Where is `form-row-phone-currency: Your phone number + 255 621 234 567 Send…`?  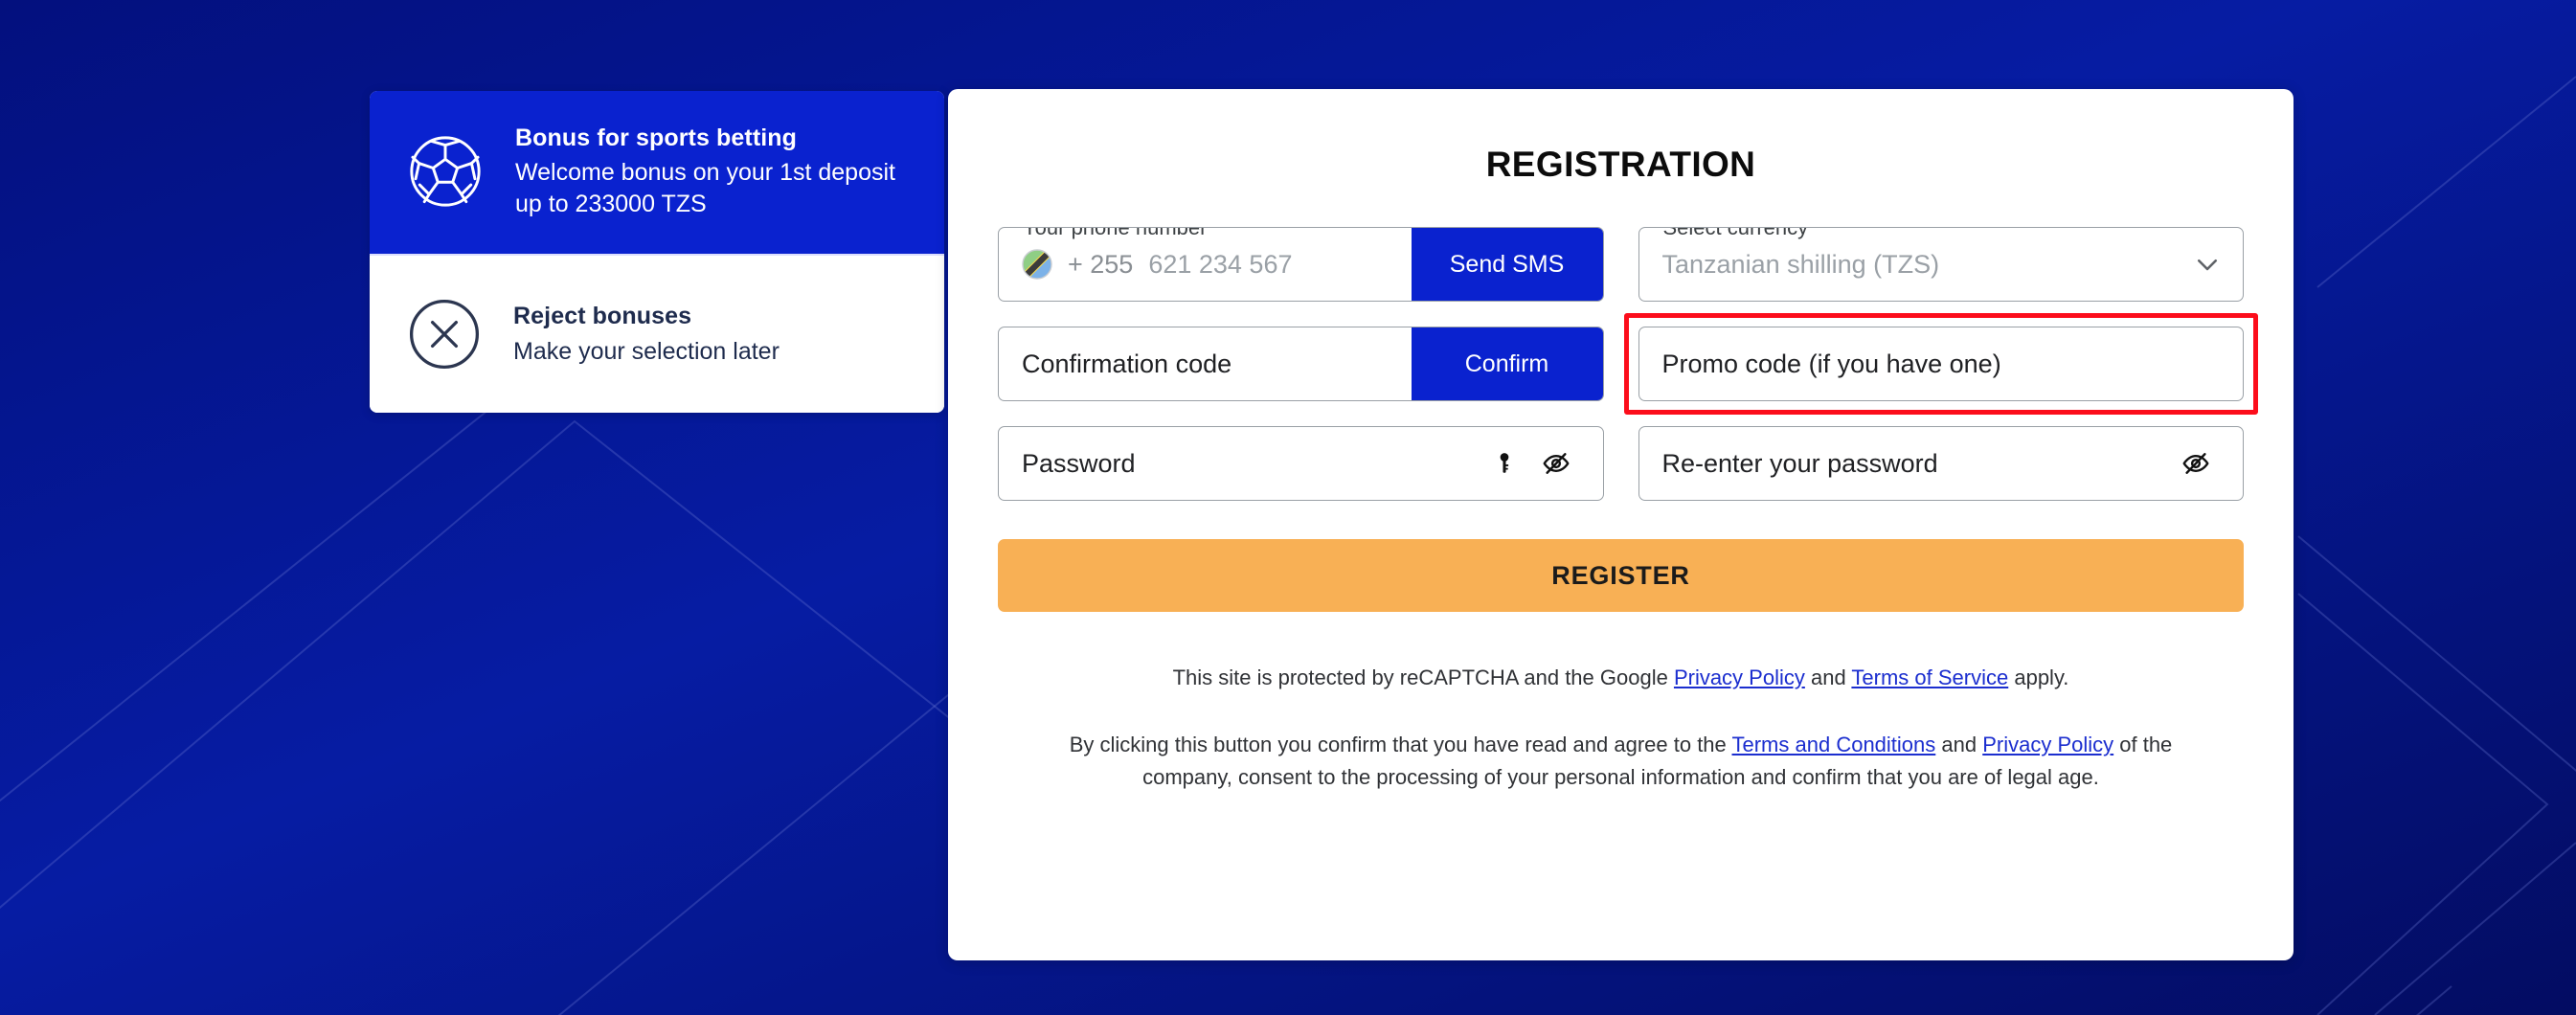 form-row-phone-currency: Your phone number + 255 621 234 567 Send… is located at coordinates (1621, 264).